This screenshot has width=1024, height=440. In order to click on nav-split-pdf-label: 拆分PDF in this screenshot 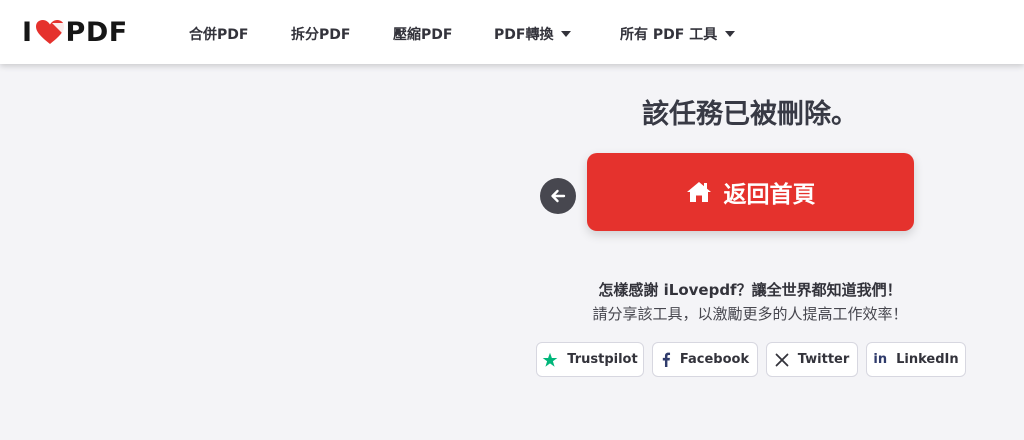, I will do `click(321, 35)`.